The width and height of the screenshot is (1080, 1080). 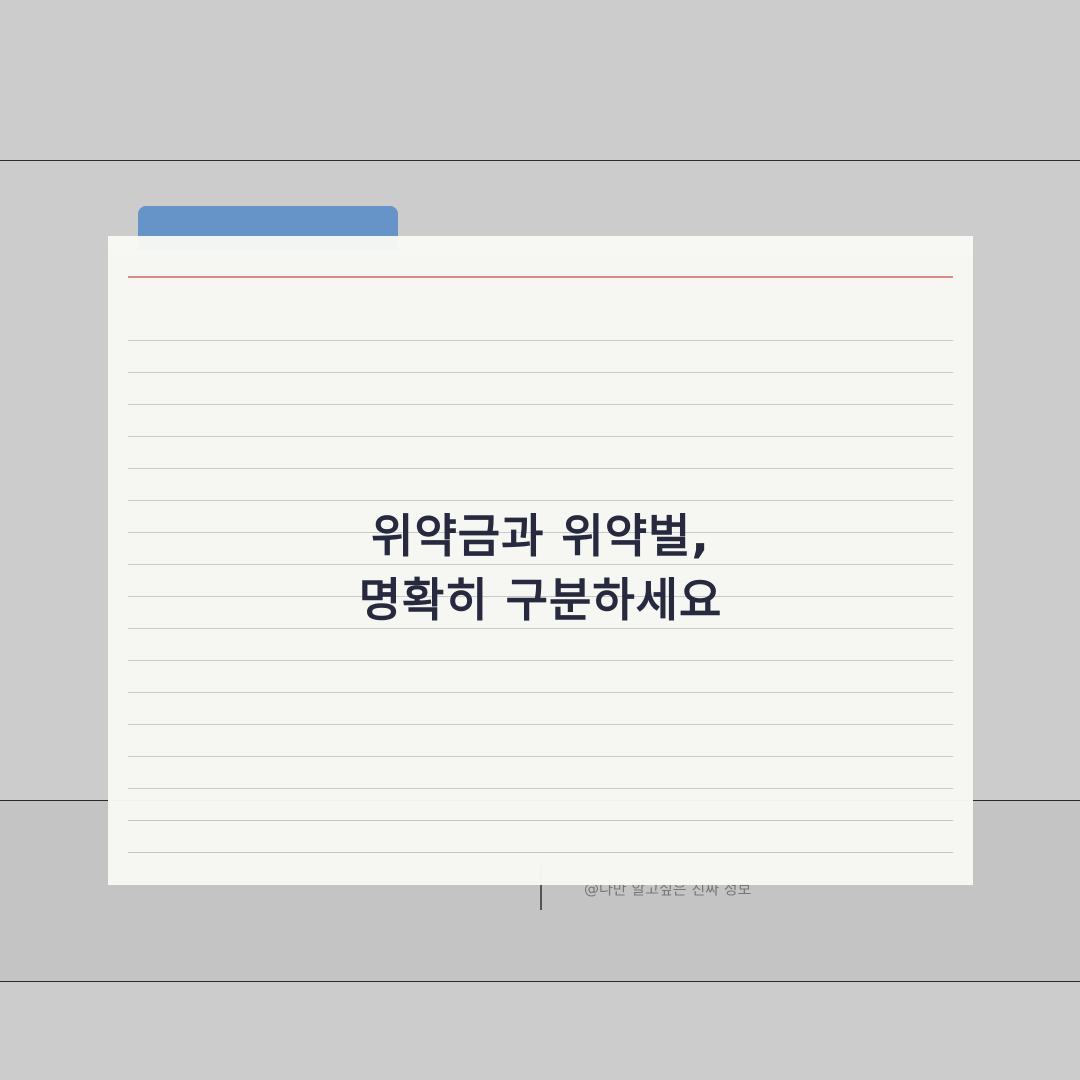 What do you see at coordinates (540, 277) in the screenshot?
I see `margin-line` at bounding box center [540, 277].